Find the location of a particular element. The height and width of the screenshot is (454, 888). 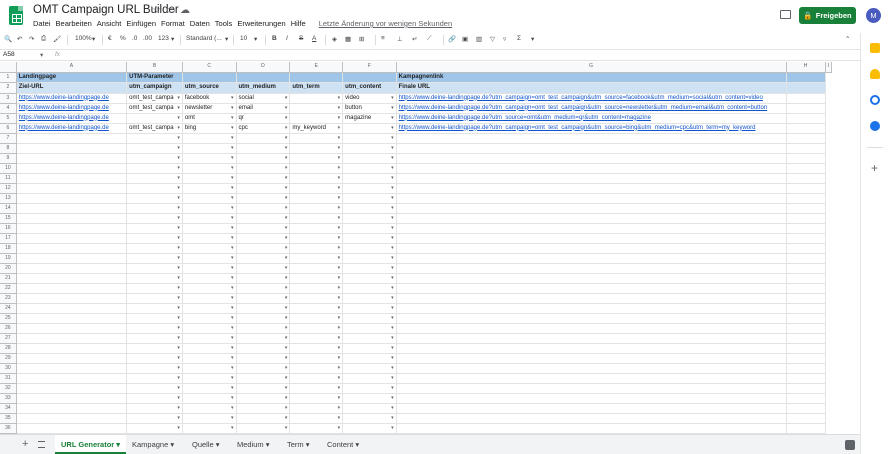

row-header: 33 is located at coordinates (8, 398).